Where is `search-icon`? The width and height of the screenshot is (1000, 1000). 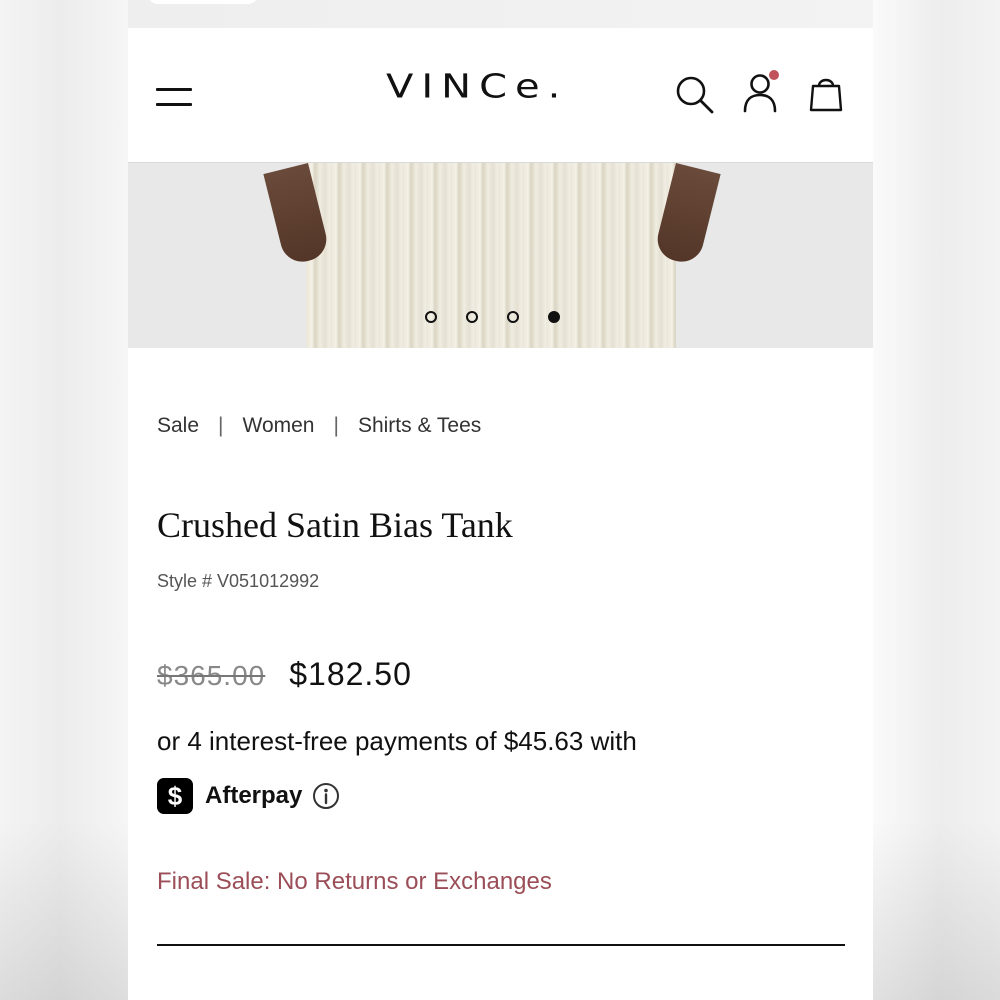 search-icon is located at coordinates (695, 95).